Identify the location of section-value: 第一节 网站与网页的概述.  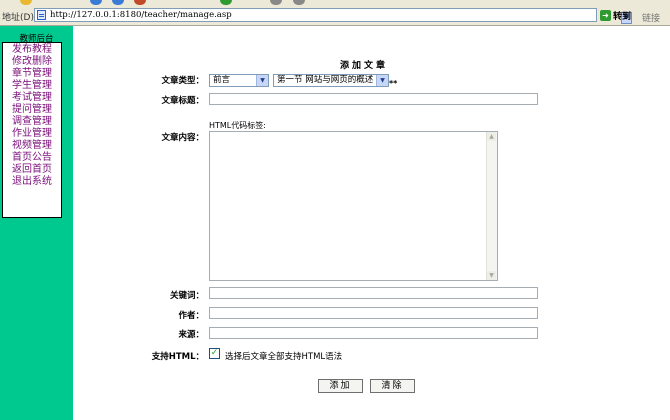
(325, 80).